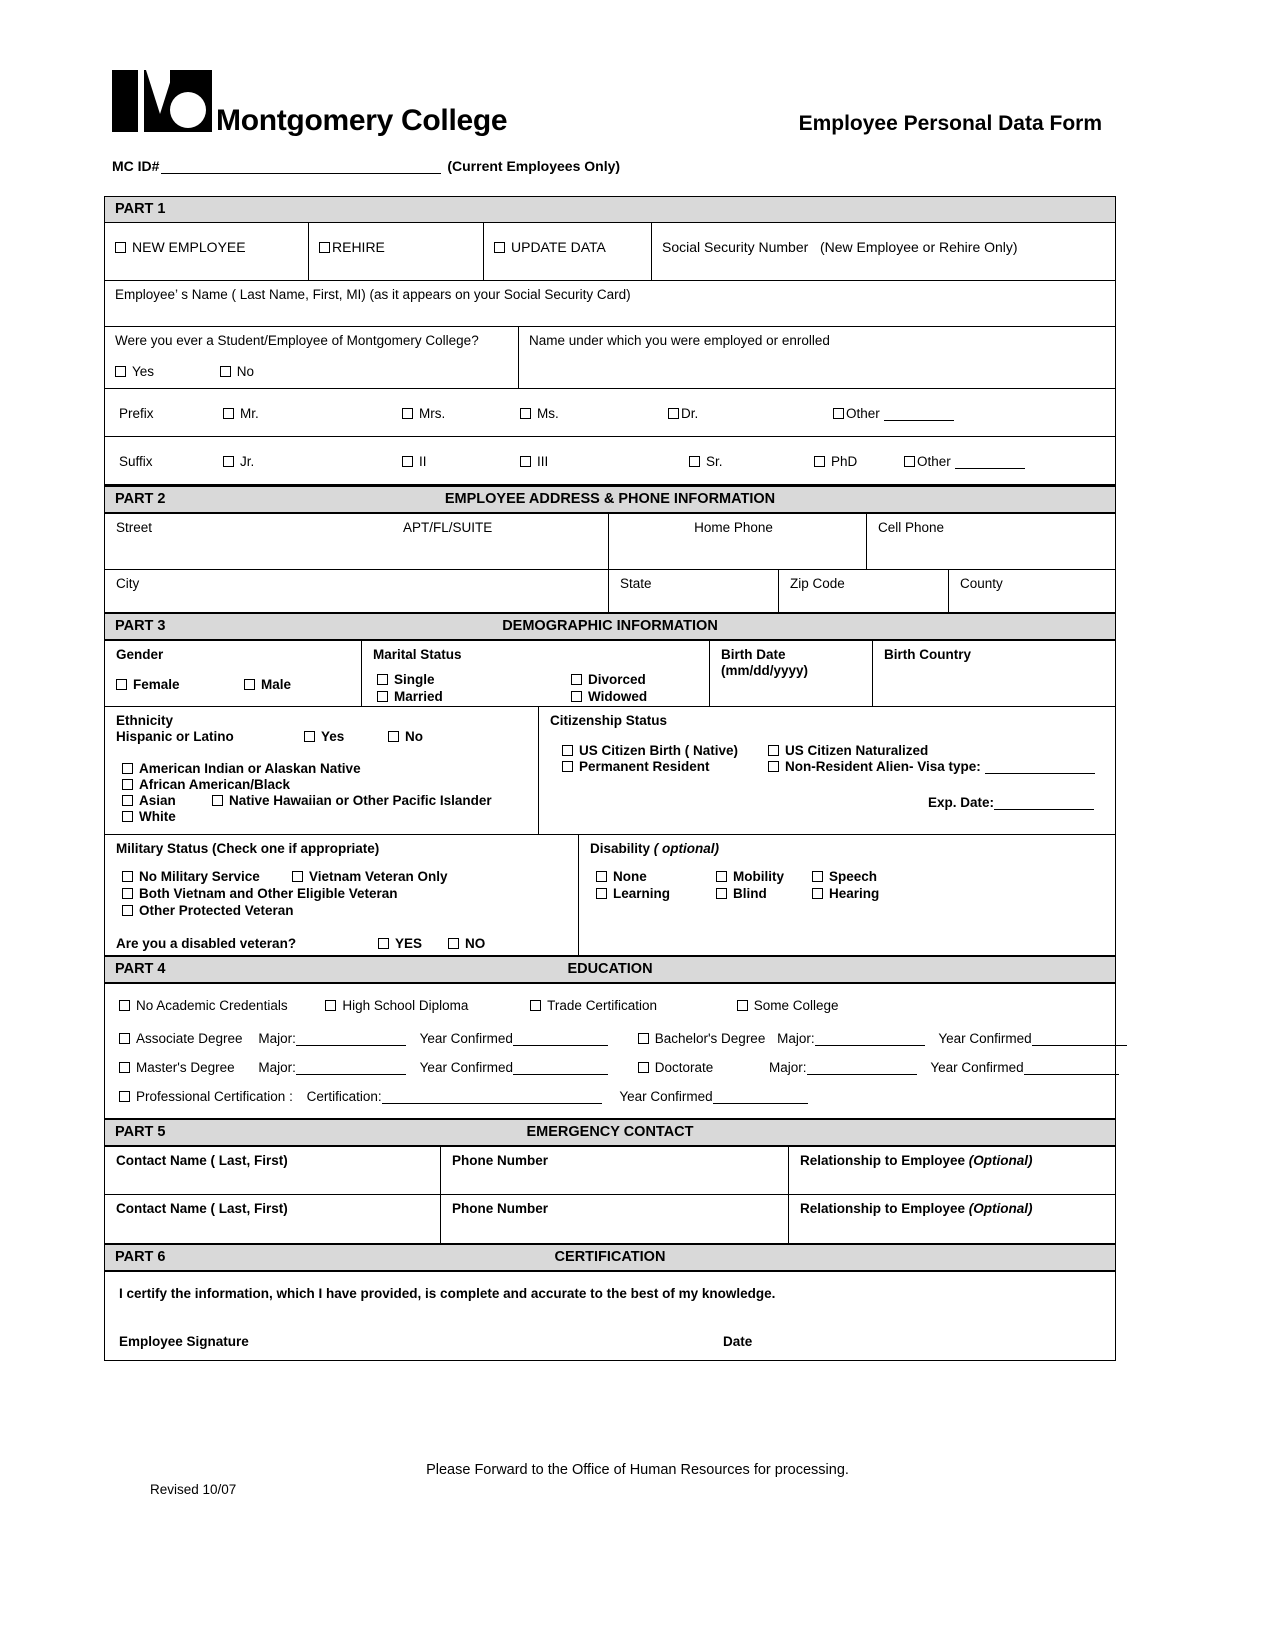 This screenshot has height=1650, width=1275. What do you see at coordinates (423, 413) in the screenshot?
I see `prefix-mrs: Mrs.` at bounding box center [423, 413].